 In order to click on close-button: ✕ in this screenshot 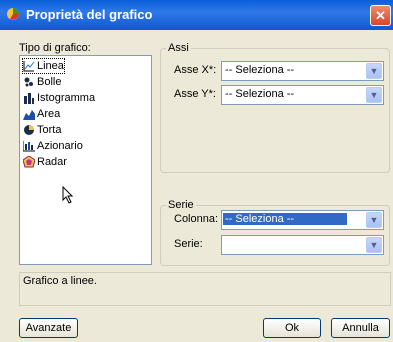, I will do `click(380, 15)`.